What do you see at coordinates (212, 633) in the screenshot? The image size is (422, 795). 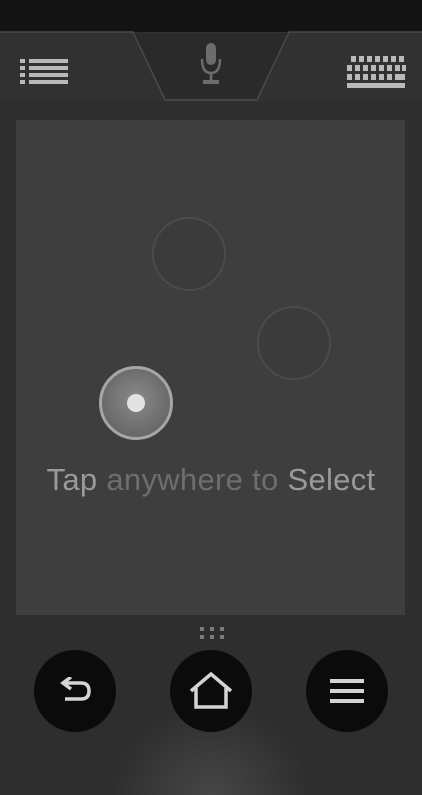 I see `drag-handle-icon` at bounding box center [212, 633].